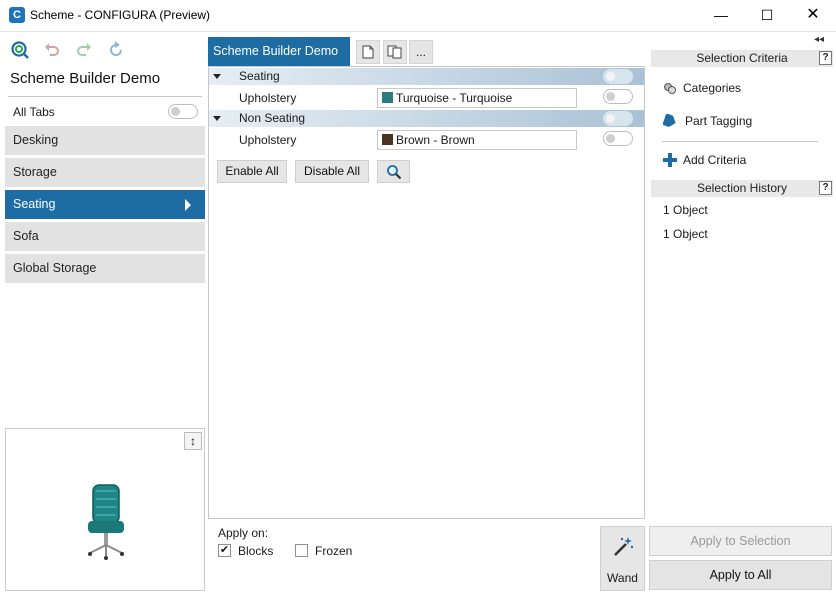 The image size is (836, 593). Describe the element at coordinates (188, 205) in the screenshot. I see `chevron-right-icon` at that location.